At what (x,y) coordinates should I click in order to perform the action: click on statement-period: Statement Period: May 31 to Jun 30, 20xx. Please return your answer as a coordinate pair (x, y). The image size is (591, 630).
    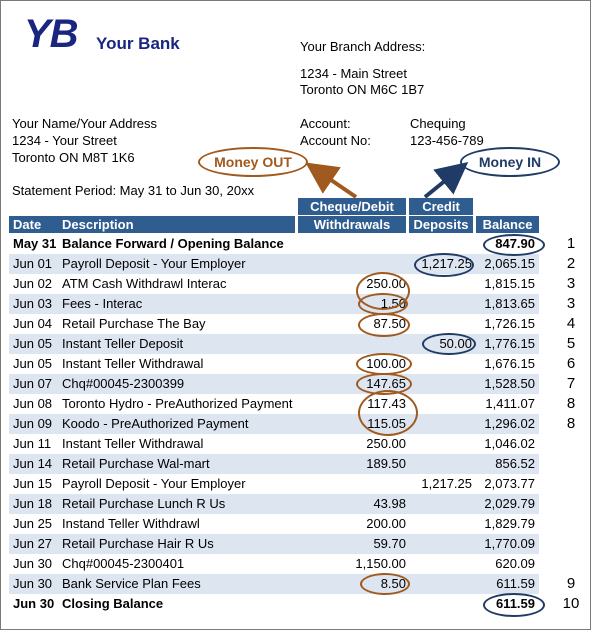
    Looking at the image, I should click on (133, 190).